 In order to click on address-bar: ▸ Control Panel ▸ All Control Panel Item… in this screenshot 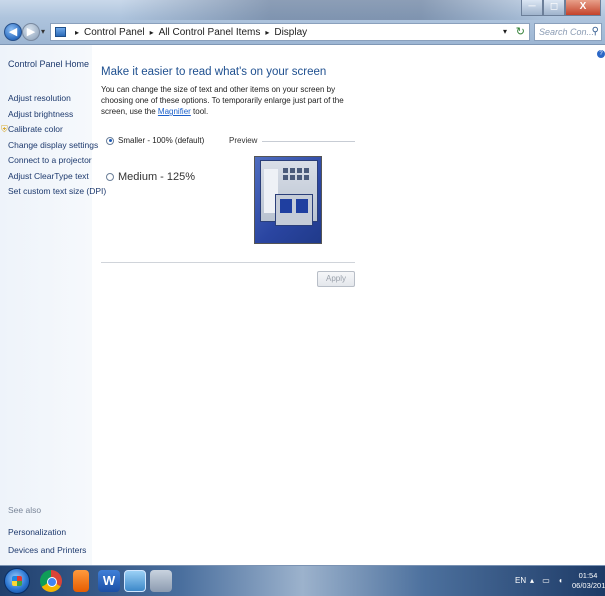, I will do `click(290, 32)`.